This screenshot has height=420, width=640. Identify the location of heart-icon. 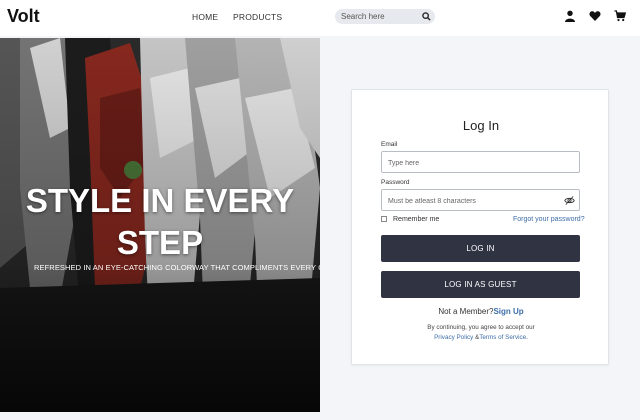
(595, 16).